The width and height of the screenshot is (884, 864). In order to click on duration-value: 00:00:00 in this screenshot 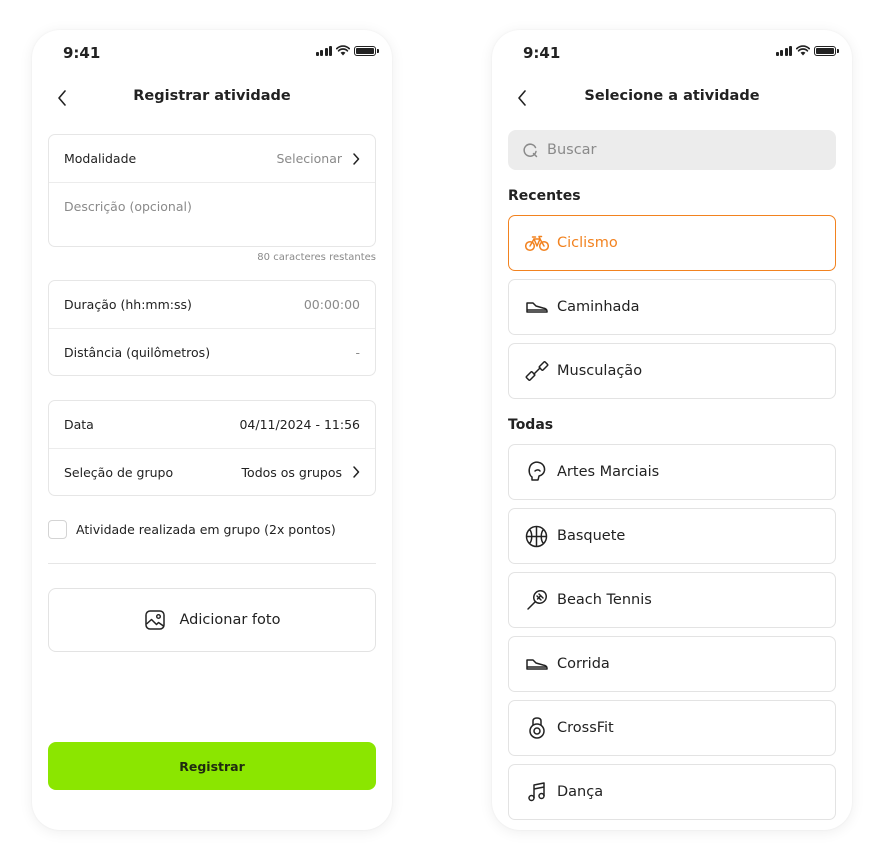, I will do `click(331, 304)`.